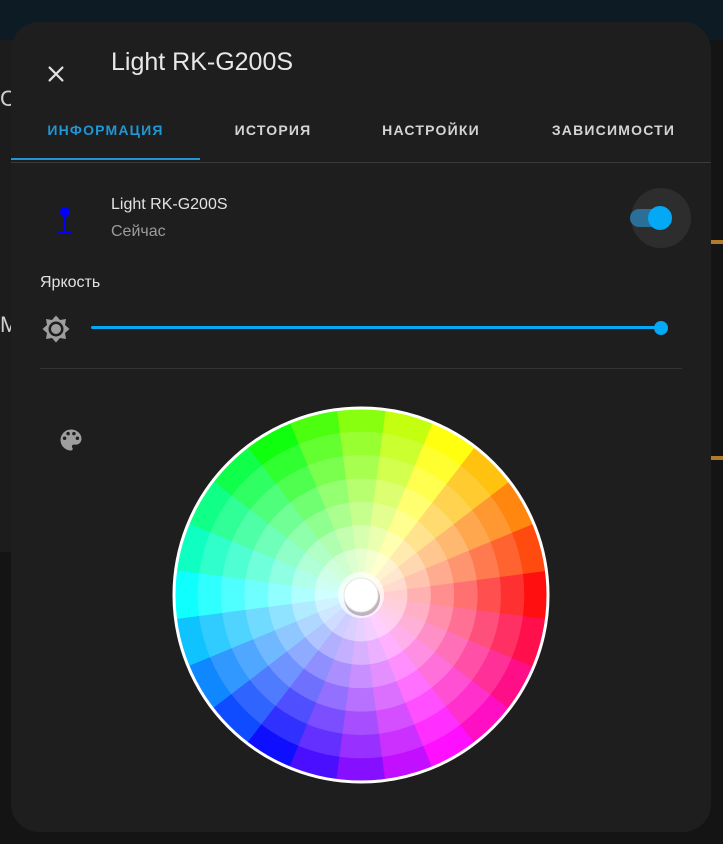 The width and height of the screenshot is (723, 844). I want to click on palette-icon, so click(71, 440).